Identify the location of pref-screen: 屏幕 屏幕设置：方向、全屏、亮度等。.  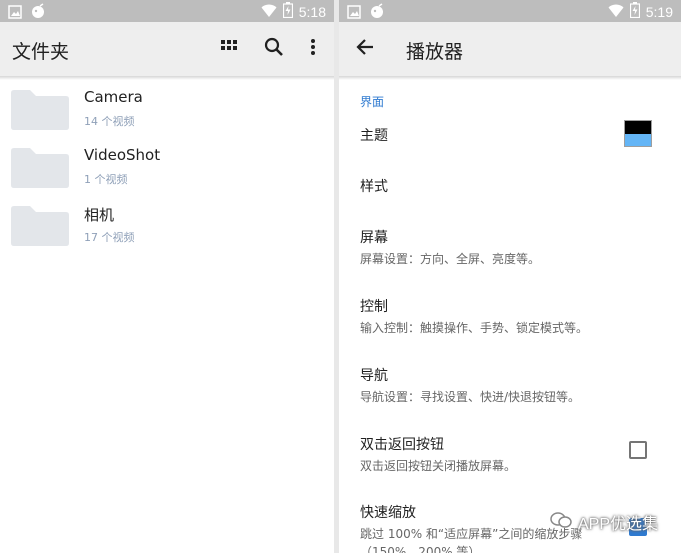
(510, 255).